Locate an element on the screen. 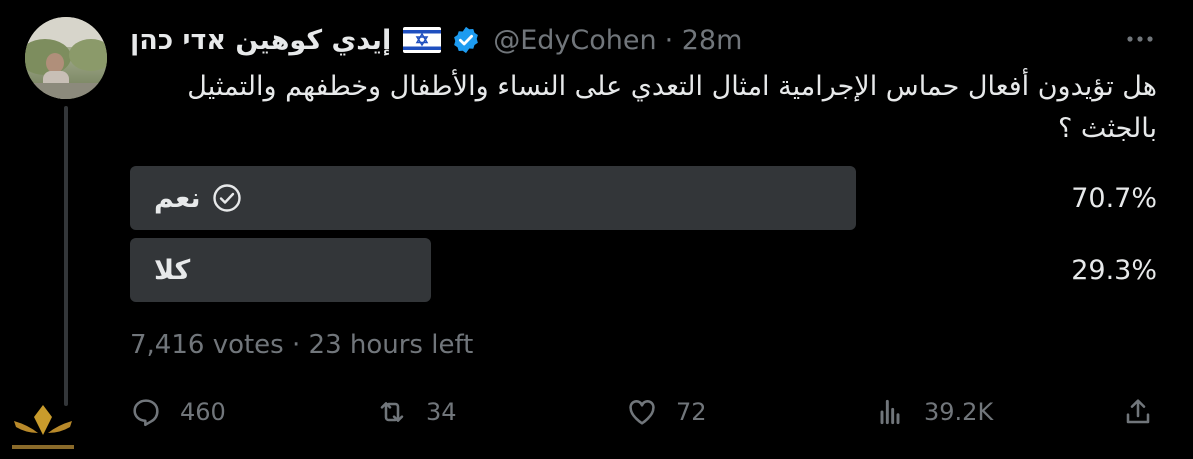 This screenshot has height=459, width=1193. israel-flag-icon is located at coordinates (422, 40).